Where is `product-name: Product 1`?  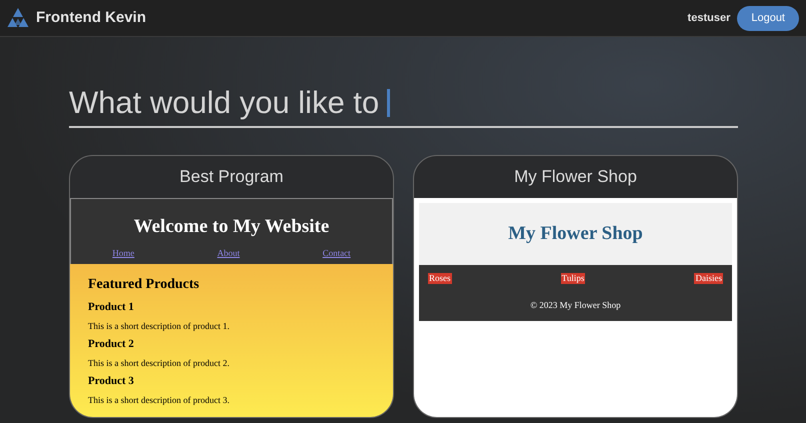 product-name: Product 1 is located at coordinates (111, 307).